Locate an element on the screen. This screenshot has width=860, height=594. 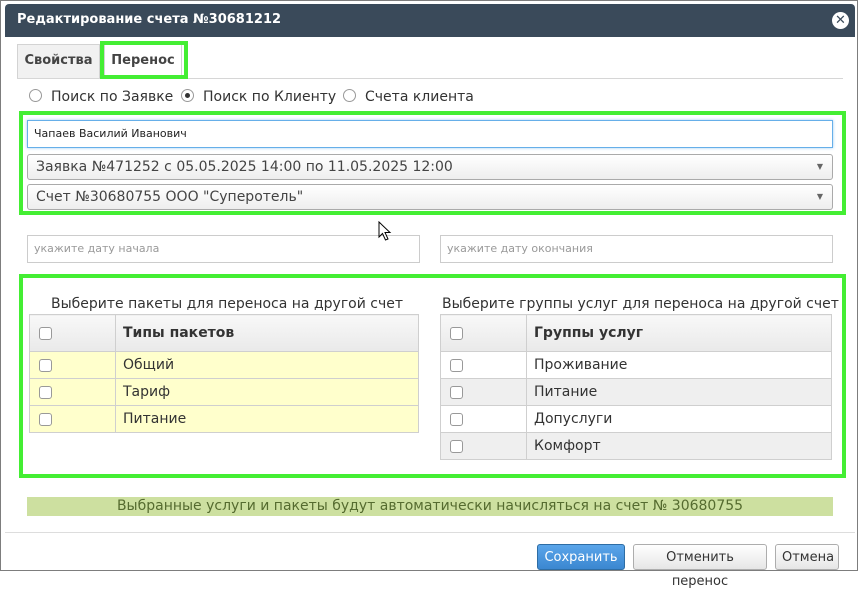
table-row: Проживание is located at coordinates (636, 365).